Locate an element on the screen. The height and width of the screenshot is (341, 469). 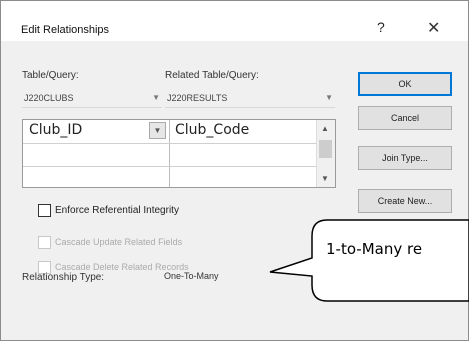
callout-bubble is located at coordinates (369, 260).